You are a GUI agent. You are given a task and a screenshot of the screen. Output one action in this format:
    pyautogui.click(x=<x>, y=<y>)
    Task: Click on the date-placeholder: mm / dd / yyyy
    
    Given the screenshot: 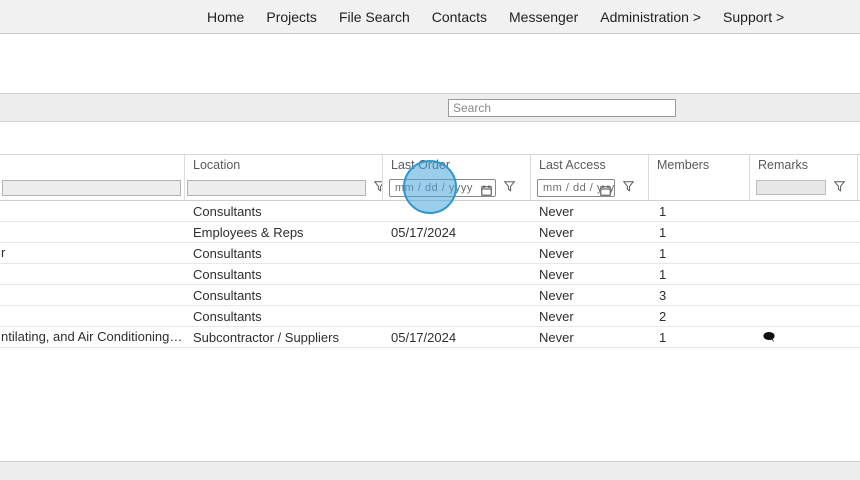 What is the action you would take?
    pyautogui.click(x=434, y=187)
    